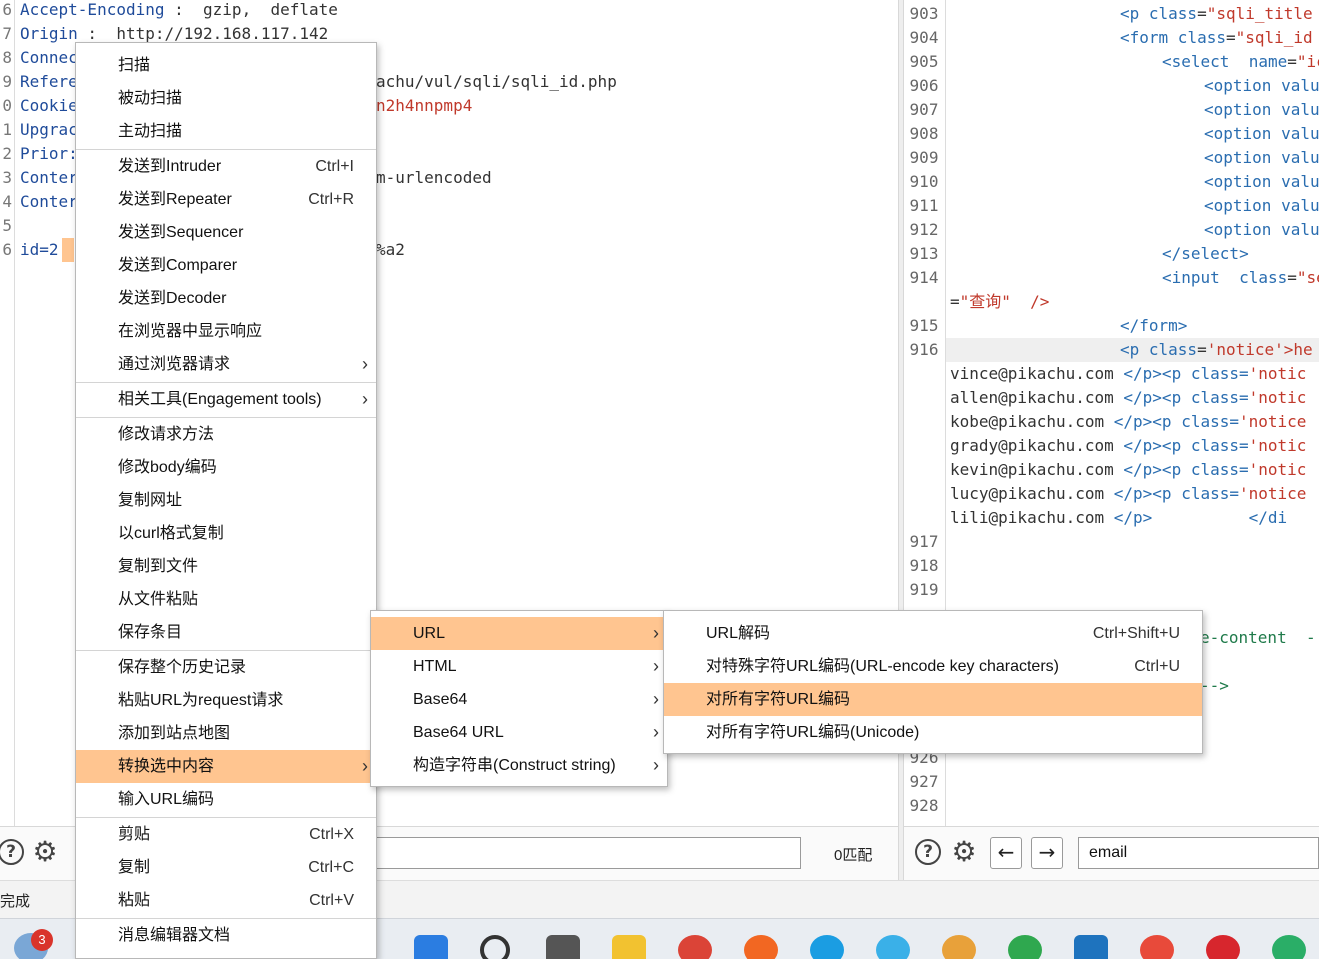  What do you see at coordinates (1240, 278) in the screenshot?
I see `response-line: <input class="se` at bounding box center [1240, 278].